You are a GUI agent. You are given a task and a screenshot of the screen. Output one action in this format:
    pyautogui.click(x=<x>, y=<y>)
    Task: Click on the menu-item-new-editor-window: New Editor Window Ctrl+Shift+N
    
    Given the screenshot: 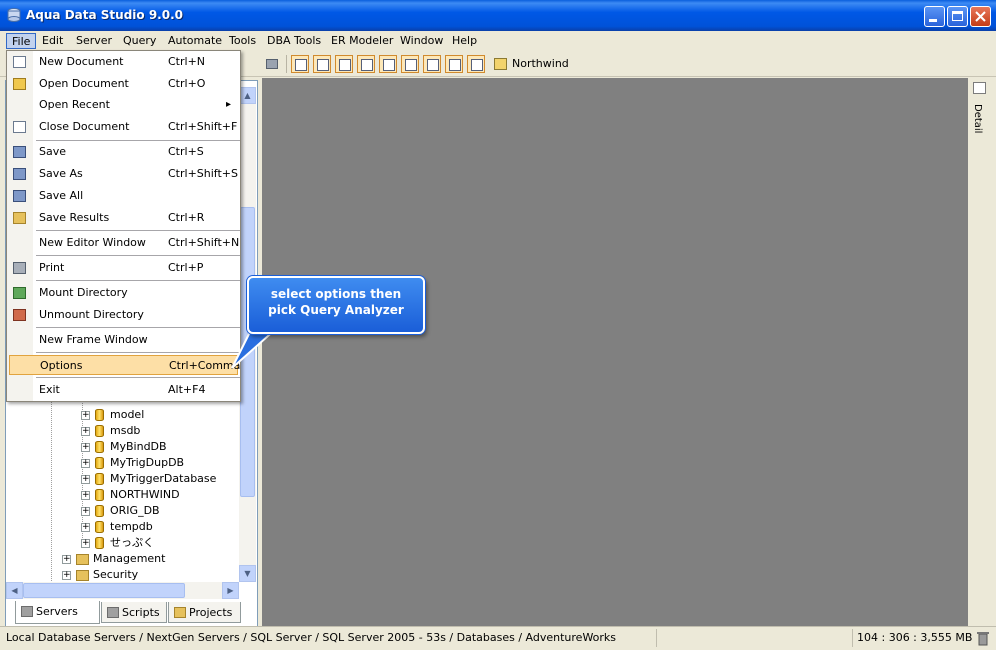 What is the action you would take?
    pyautogui.click(x=123, y=243)
    